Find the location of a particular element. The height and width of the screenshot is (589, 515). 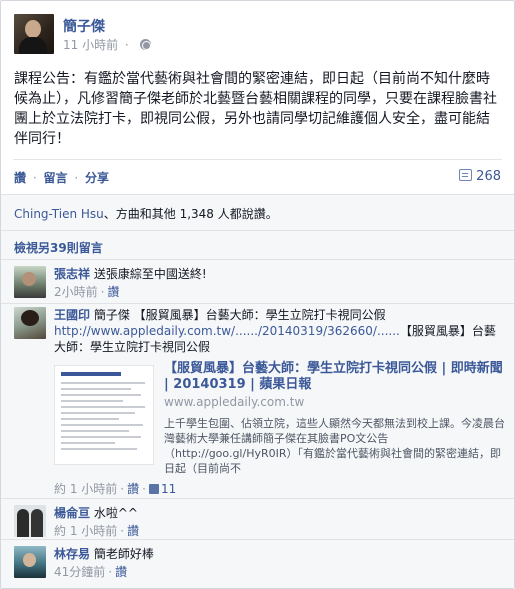

preview-thumbnail is located at coordinates (104, 415).